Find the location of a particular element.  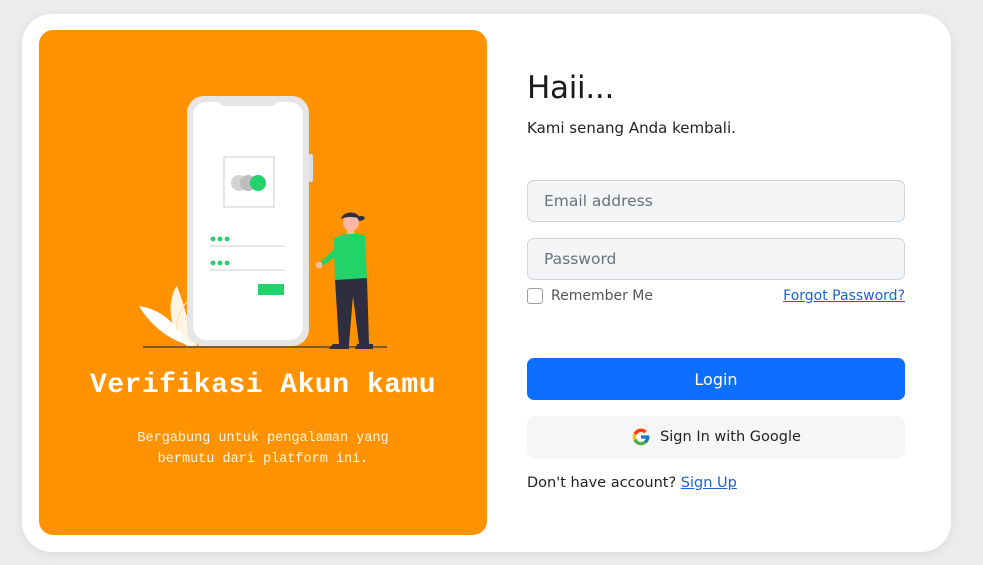

signup-row: Don't have account? Sign Up is located at coordinates (632, 483).